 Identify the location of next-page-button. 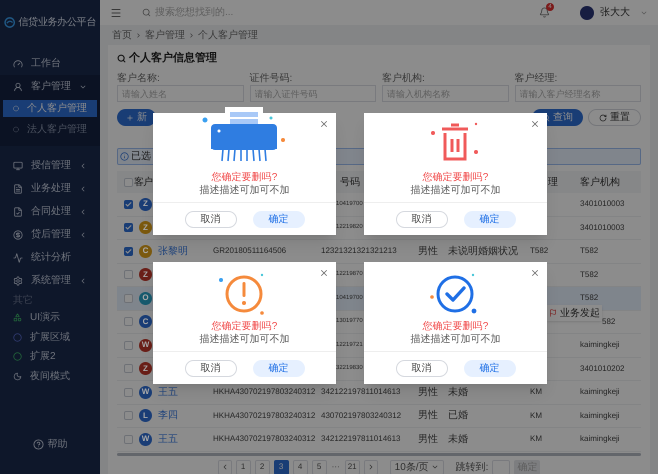
(371, 467).